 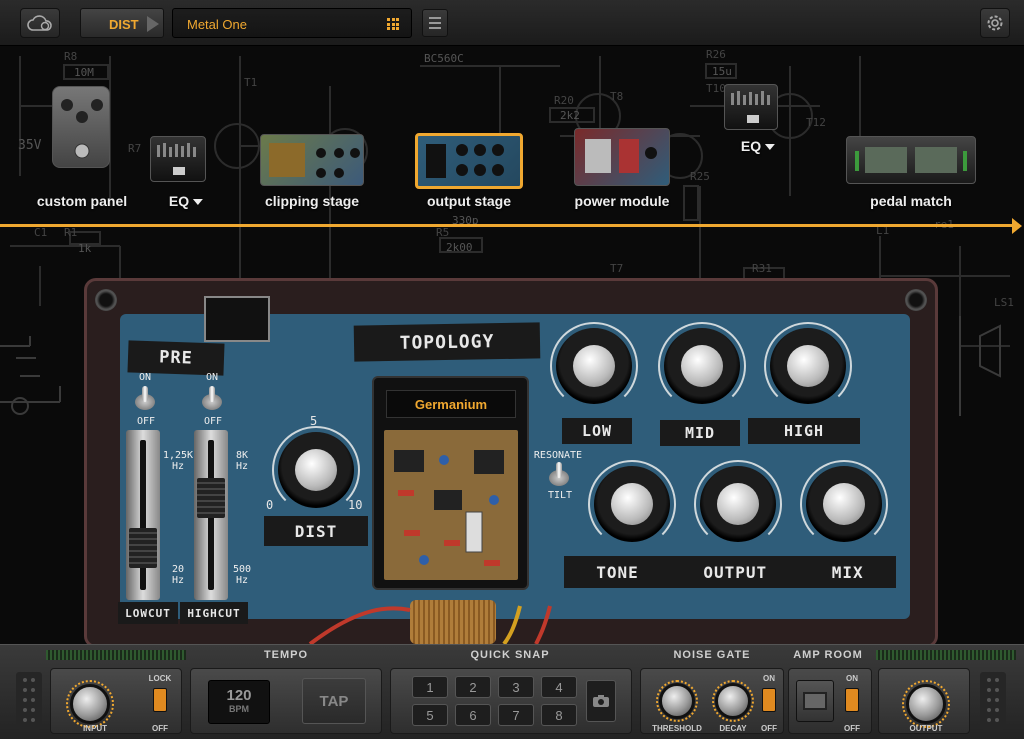 I want to click on highcut-bottom-value: 500 Hz, so click(x=242, y=575).